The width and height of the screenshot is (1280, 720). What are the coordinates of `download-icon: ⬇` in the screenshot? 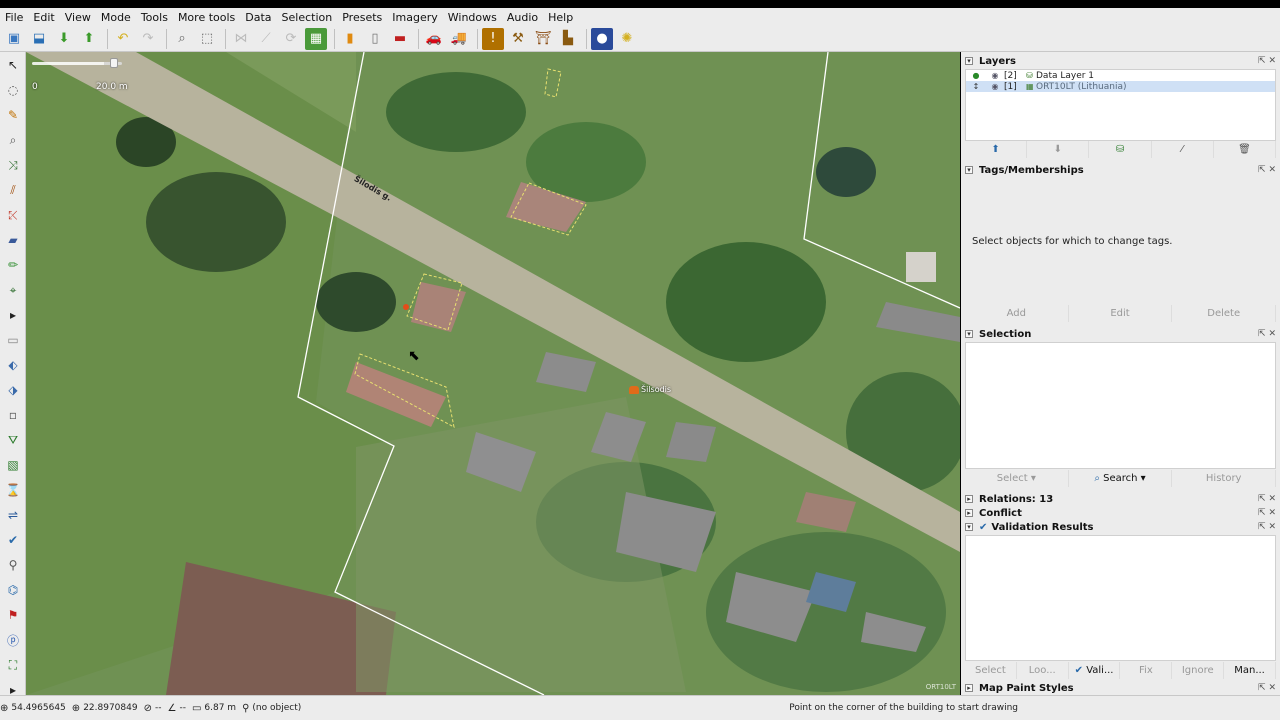 It's located at (64, 39).